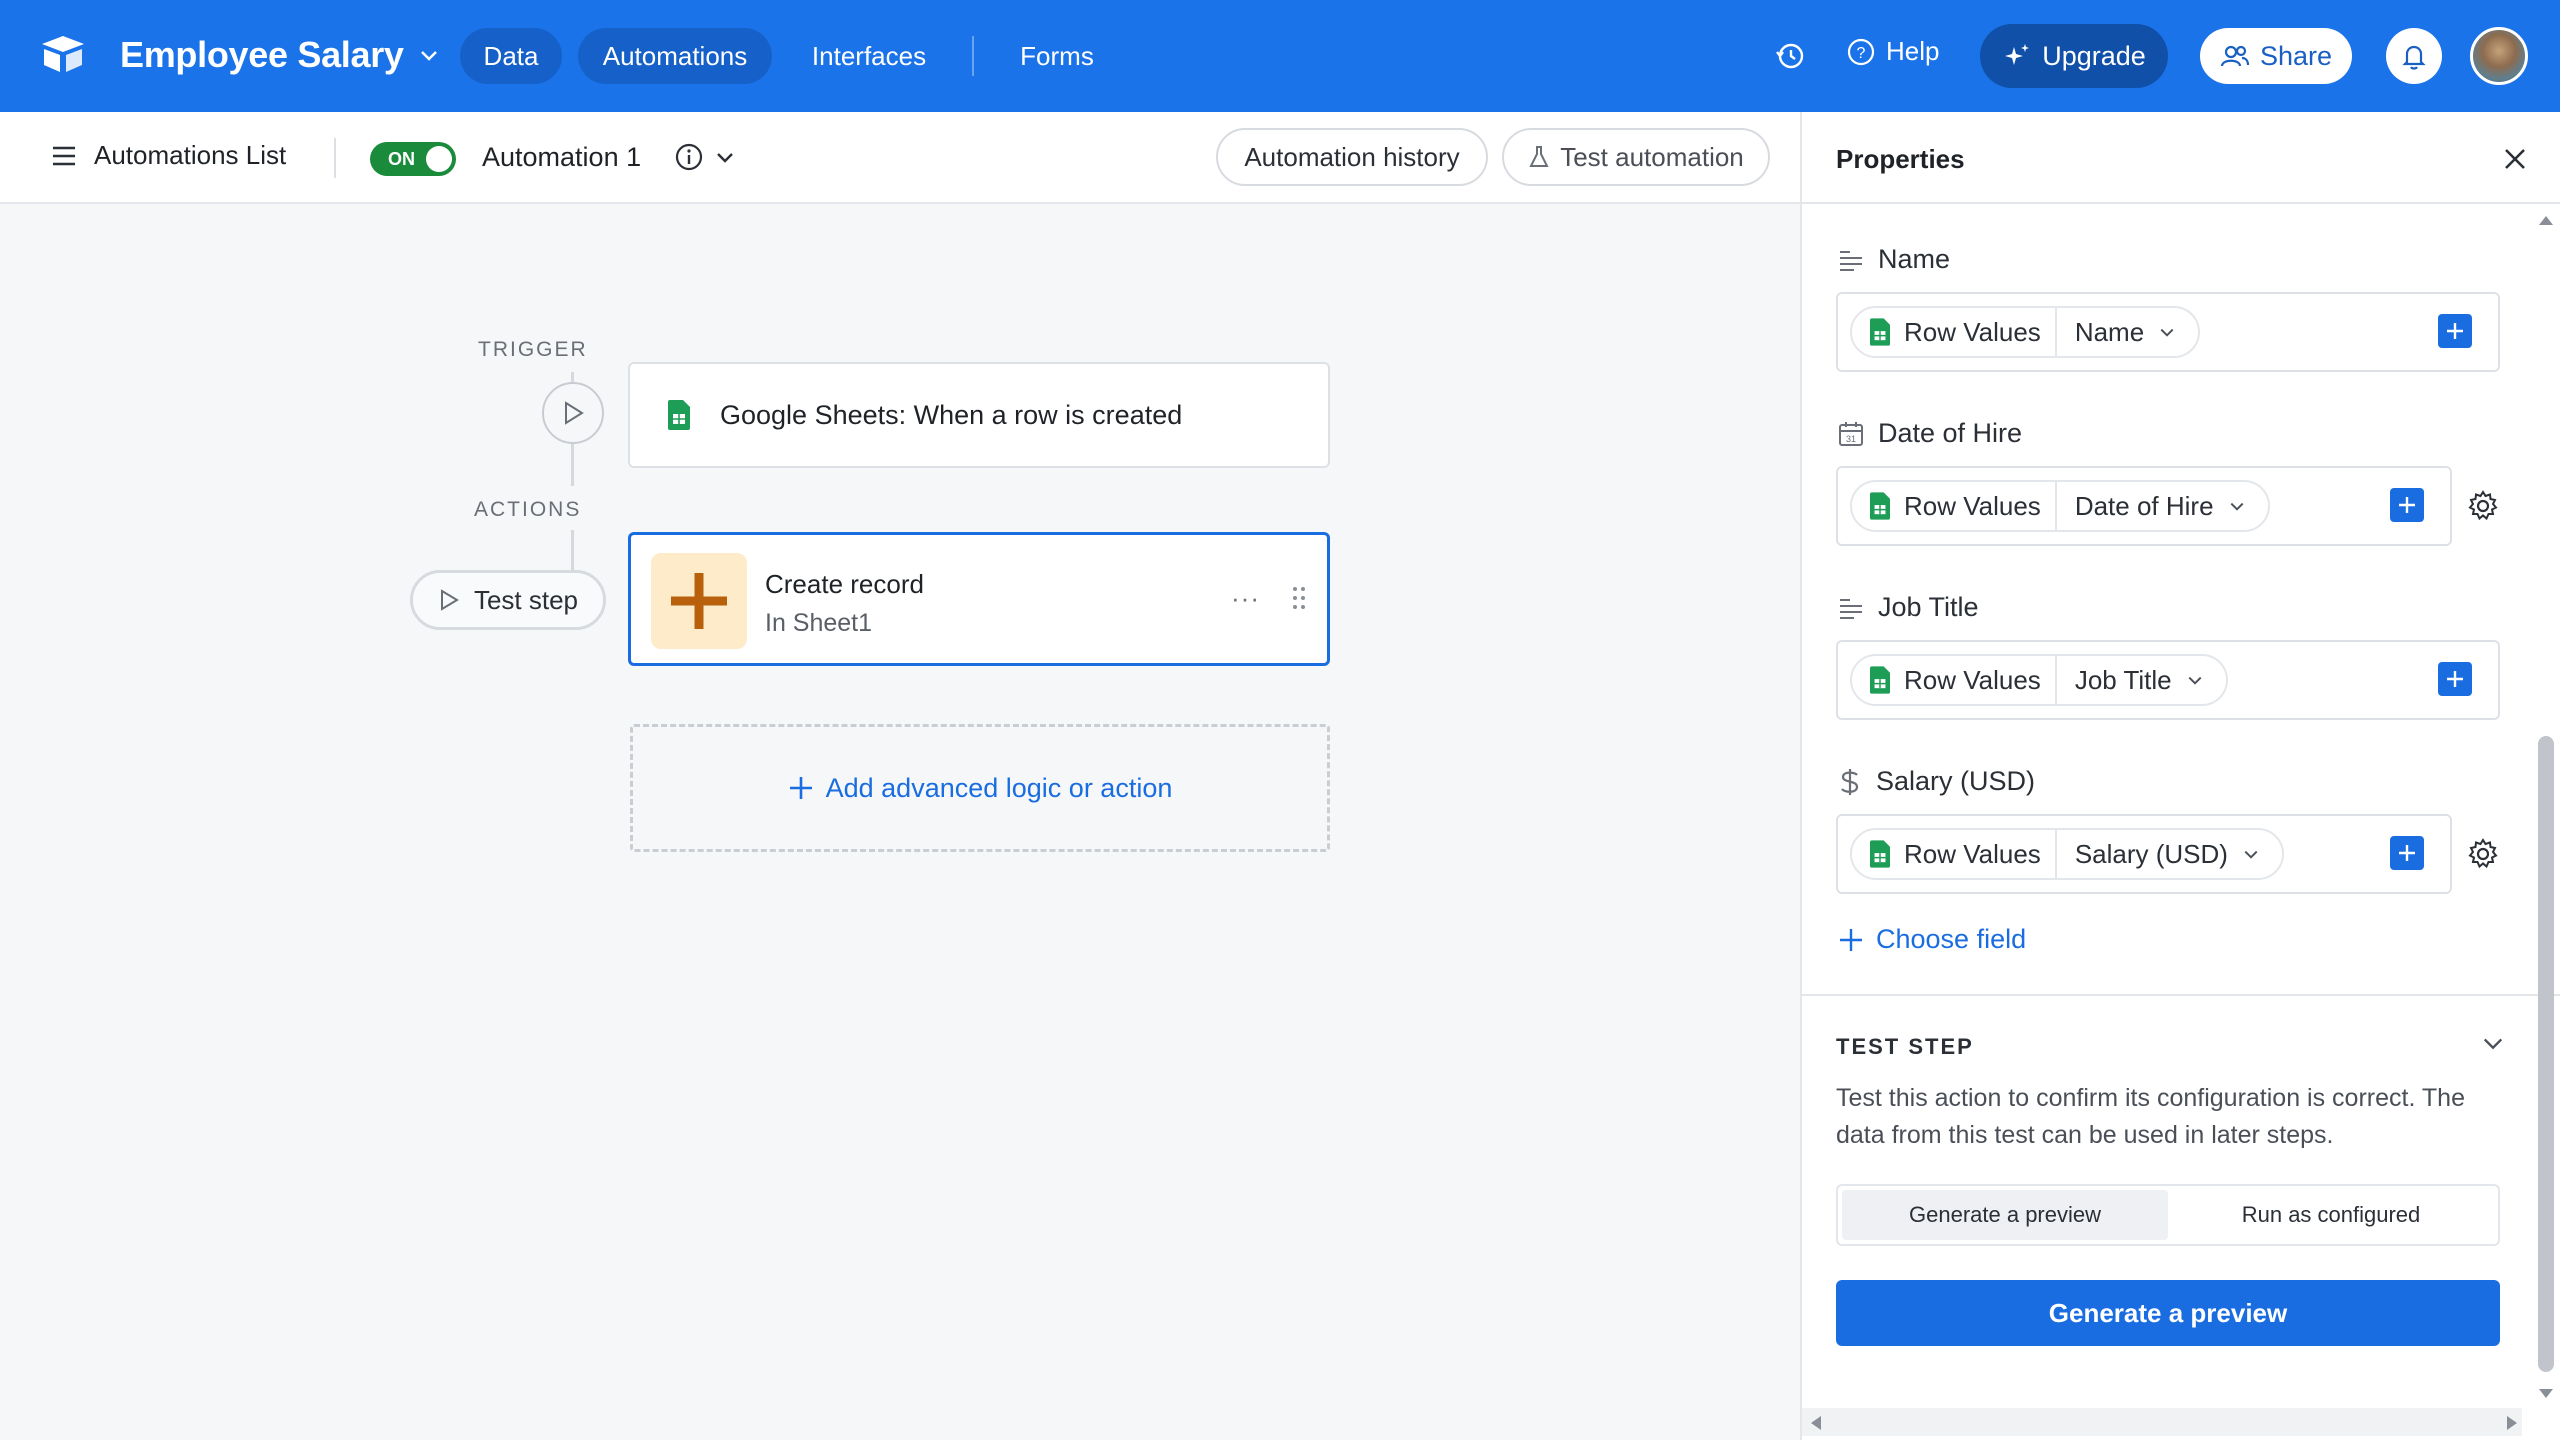  What do you see at coordinates (1930, 433) in the screenshot?
I see `field-label-date-of-hire: 31 Date of Hire` at bounding box center [1930, 433].